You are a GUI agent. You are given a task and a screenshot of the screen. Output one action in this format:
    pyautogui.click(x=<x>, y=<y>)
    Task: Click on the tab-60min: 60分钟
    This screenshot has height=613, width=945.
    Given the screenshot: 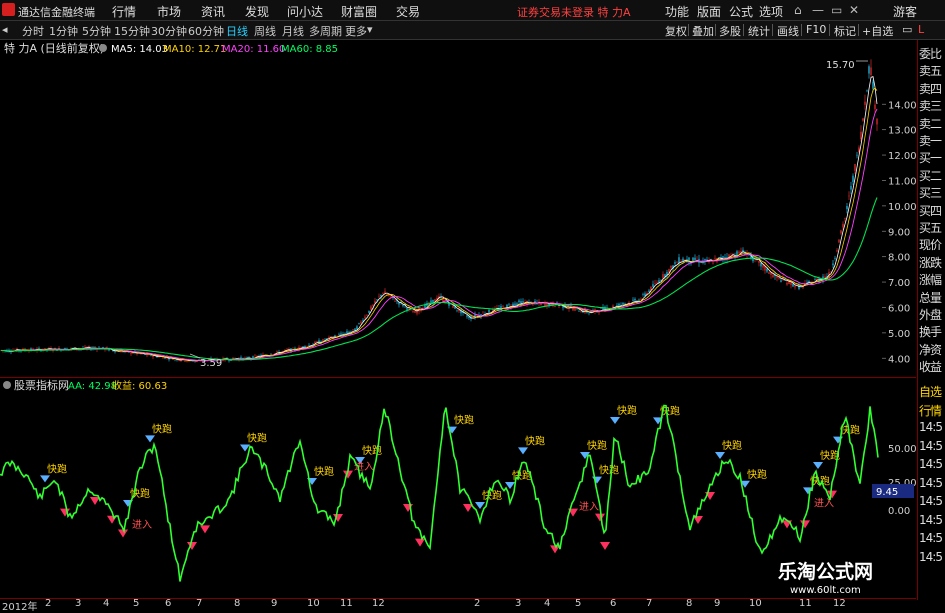 What is the action you would take?
    pyautogui.click(x=206, y=31)
    